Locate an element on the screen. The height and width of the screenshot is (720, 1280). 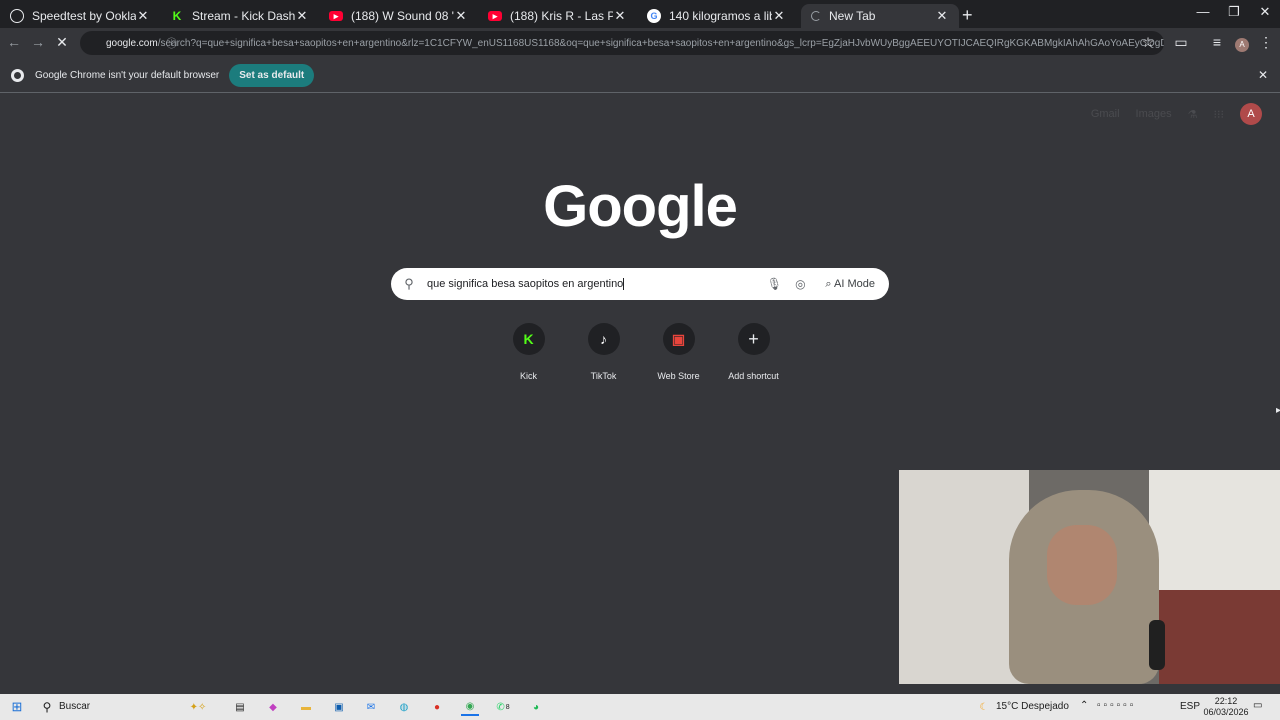
weather-text: 15°C Despejado is located at coordinates (1032, 706).